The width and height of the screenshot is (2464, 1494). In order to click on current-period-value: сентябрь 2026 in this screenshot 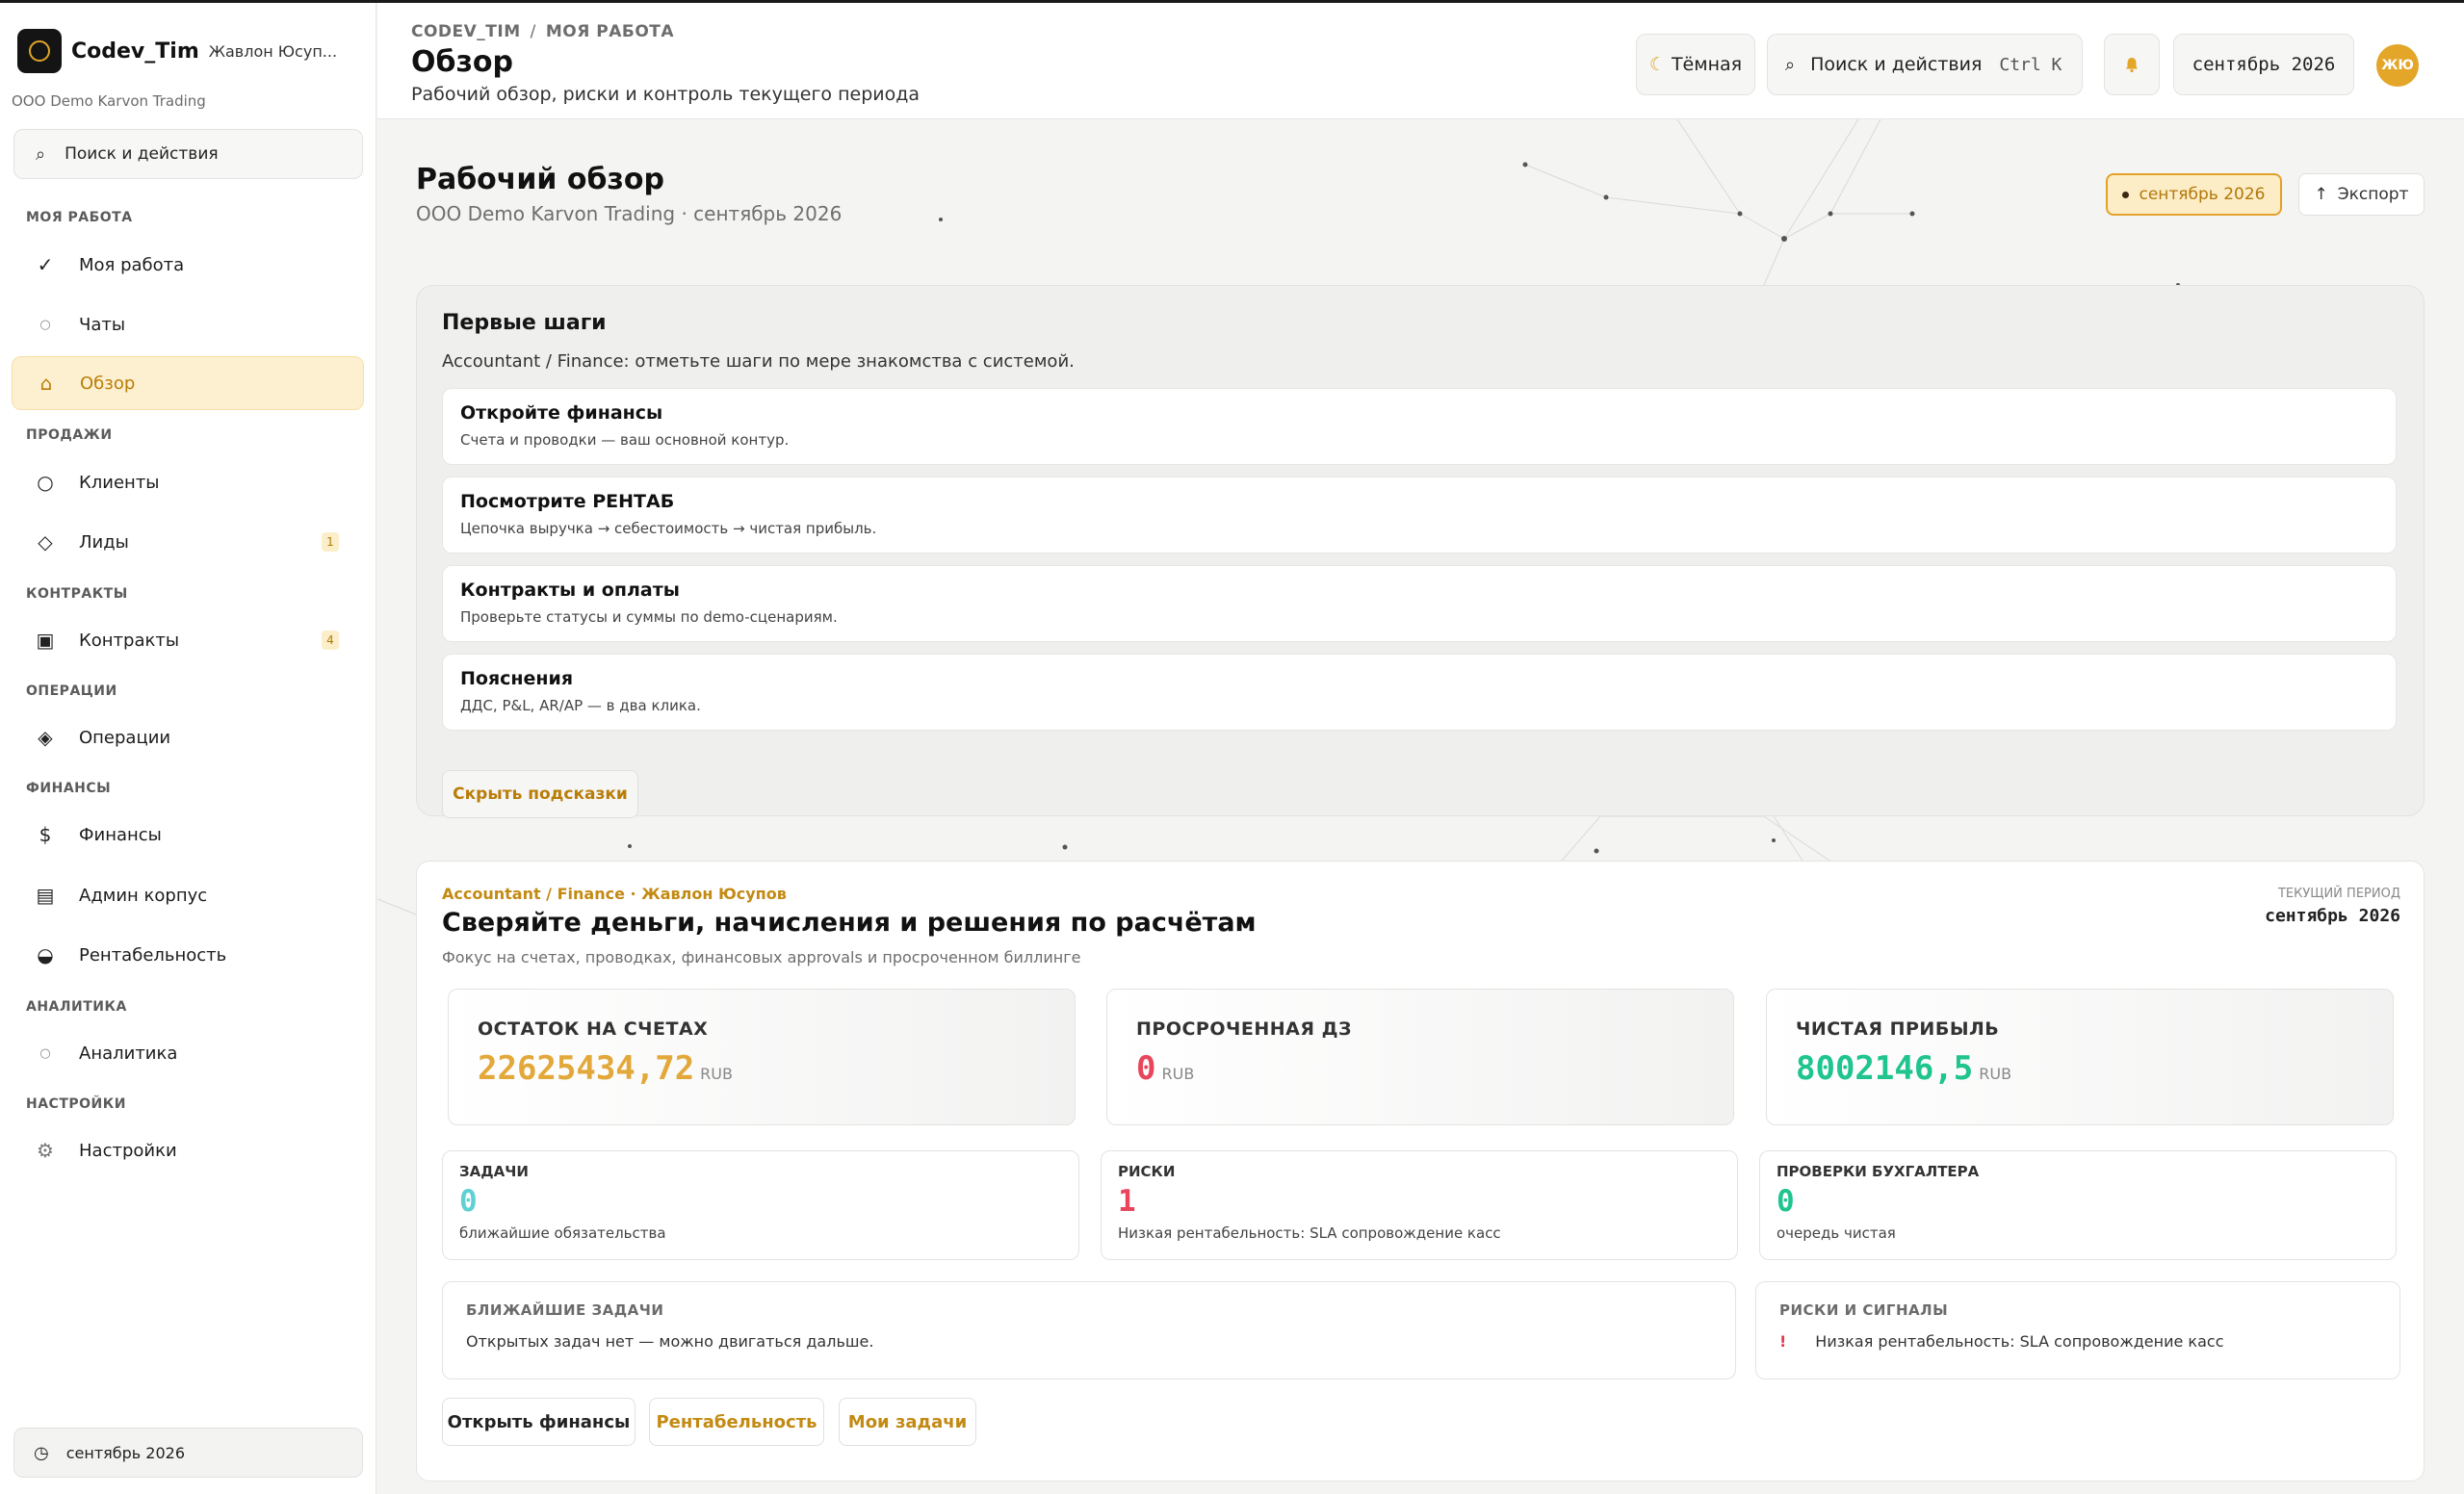, I will do `click(2332, 916)`.